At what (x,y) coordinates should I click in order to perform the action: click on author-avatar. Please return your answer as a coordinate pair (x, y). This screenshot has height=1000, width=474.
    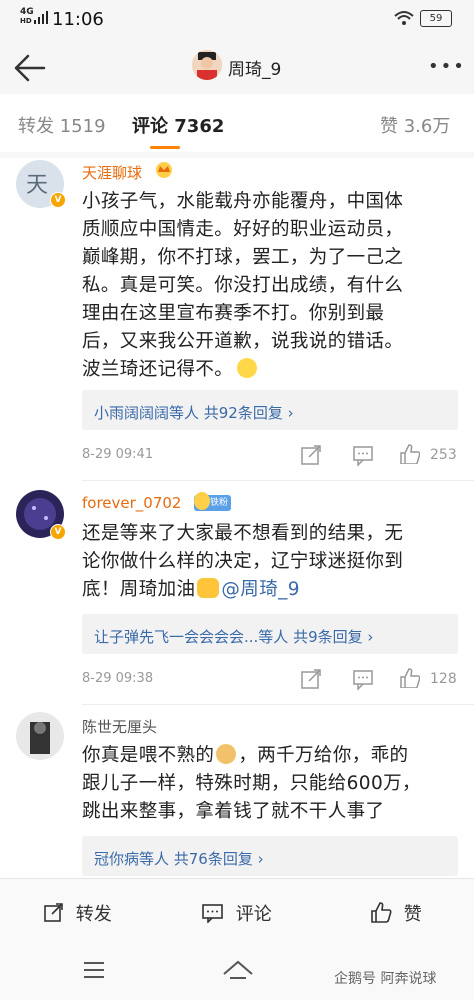
    Looking at the image, I should click on (207, 65).